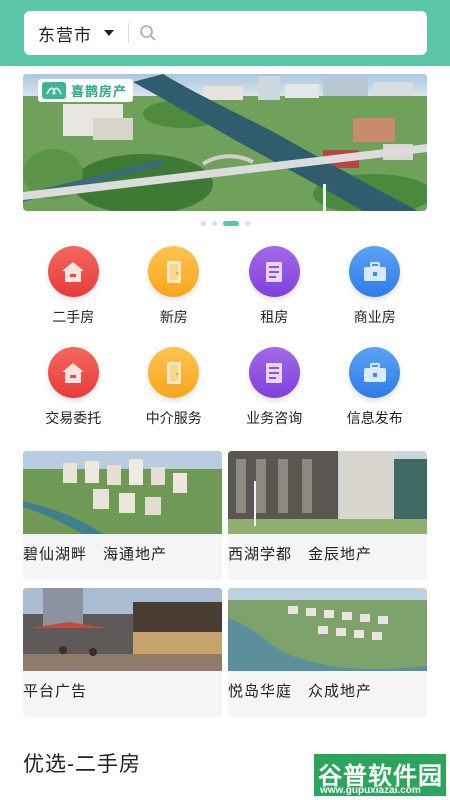 This screenshot has width=450, height=800. I want to click on watermark: 谷普软件园 www.gupuxiazai.com, so click(380, 775).